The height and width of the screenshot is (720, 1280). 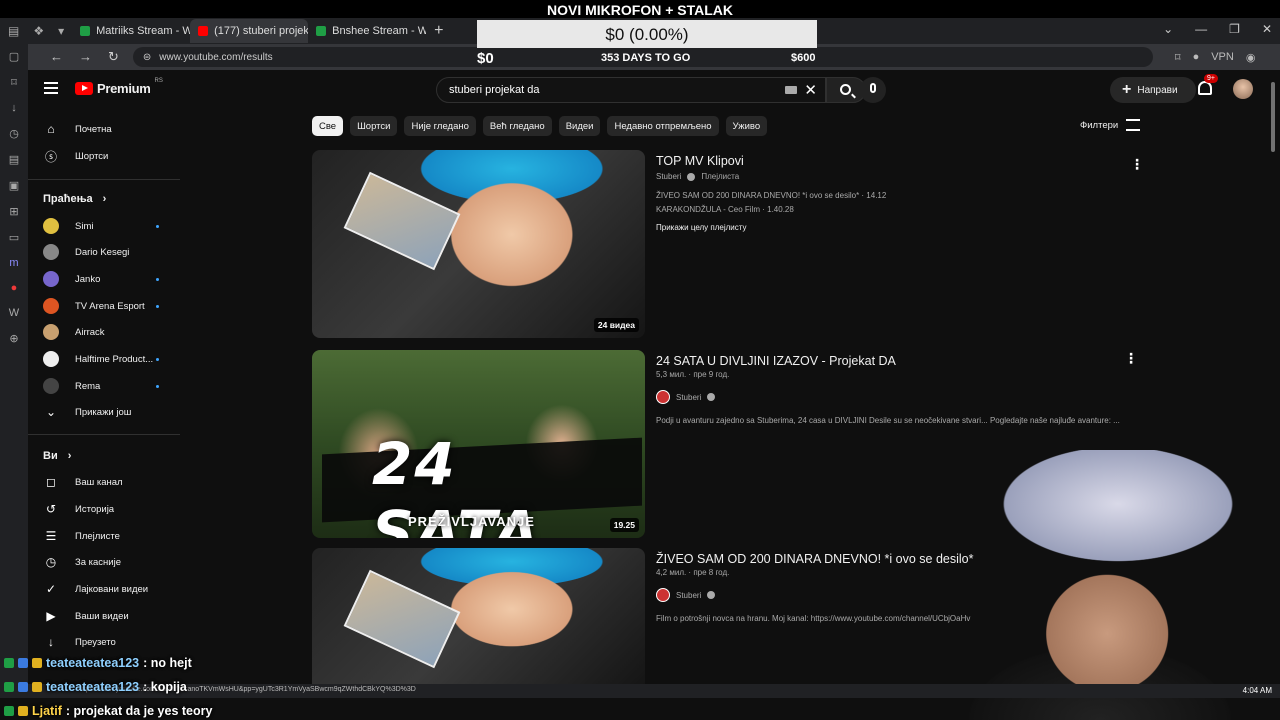 What do you see at coordinates (56, 57) in the screenshot?
I see `back-icon: ←` at bounding box center [56, 57].